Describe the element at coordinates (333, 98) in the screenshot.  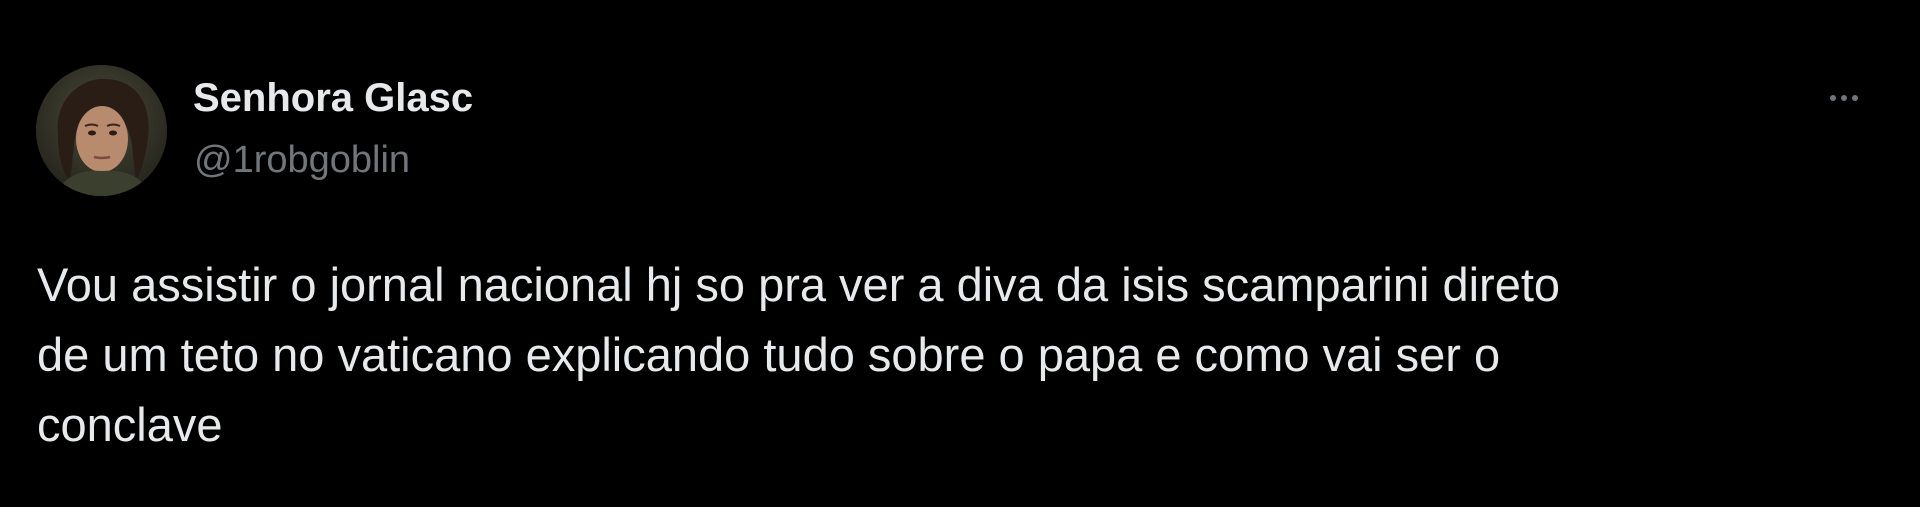
I see `author-name: Senhora Glasc` at that location.